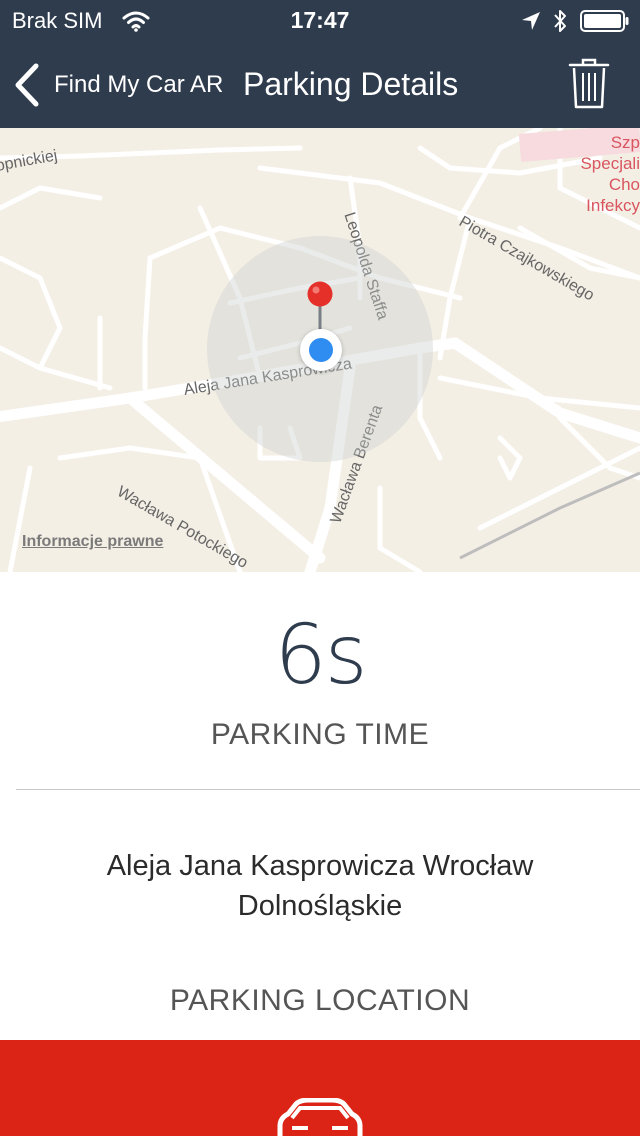  I want to click on find-car-button, so click(320, 1088).